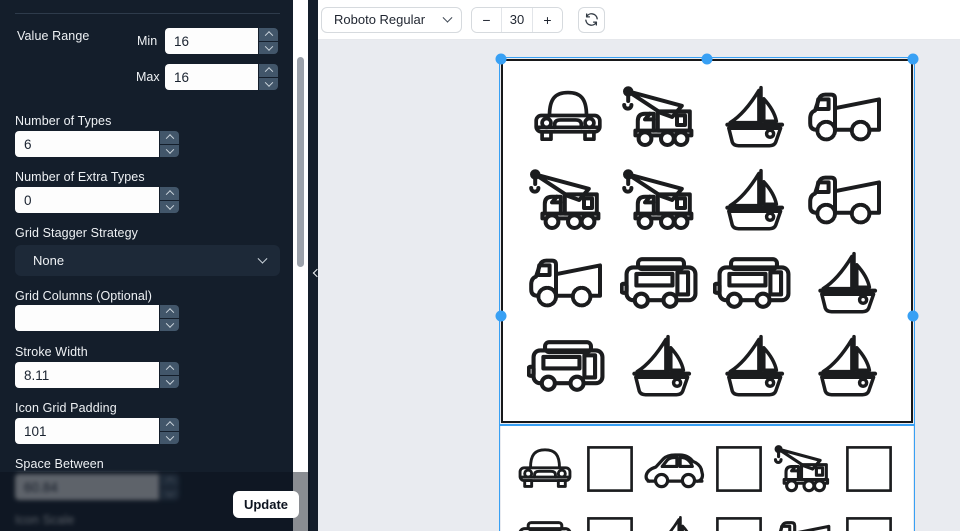 Image resolution: width=960 pixels, height=531 pixels. Describe the element at coordinates (49, 260) in the screenshot. I see `selected-option: None` at that location.